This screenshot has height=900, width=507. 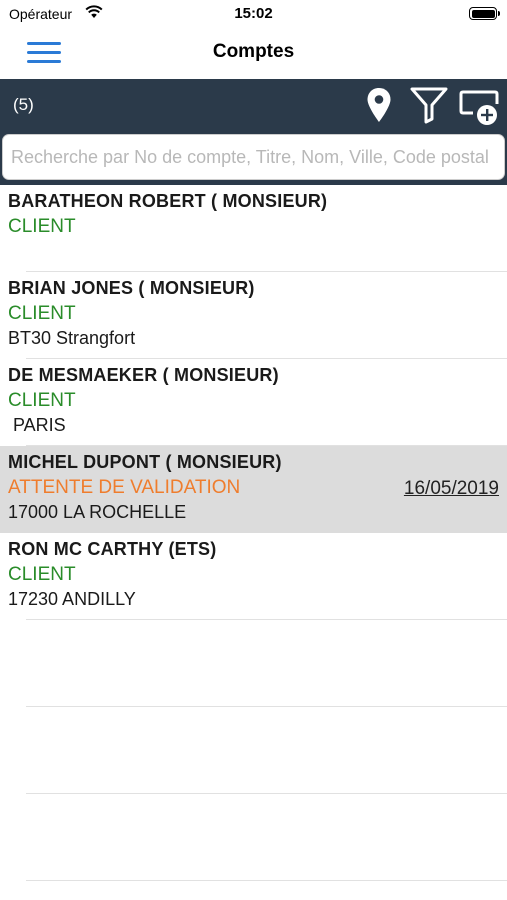 I want to click on search-bar, so click(x=253, y=158).